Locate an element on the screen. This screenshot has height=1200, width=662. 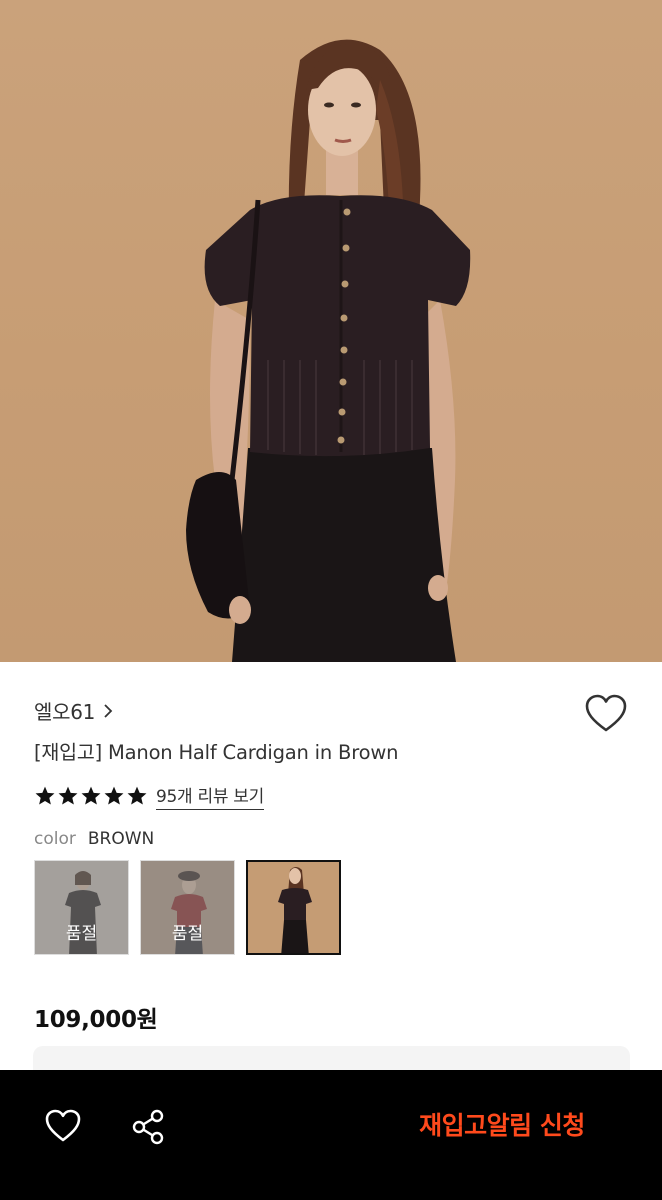
color-row: color BROWN is located at coordinates (94, 839).